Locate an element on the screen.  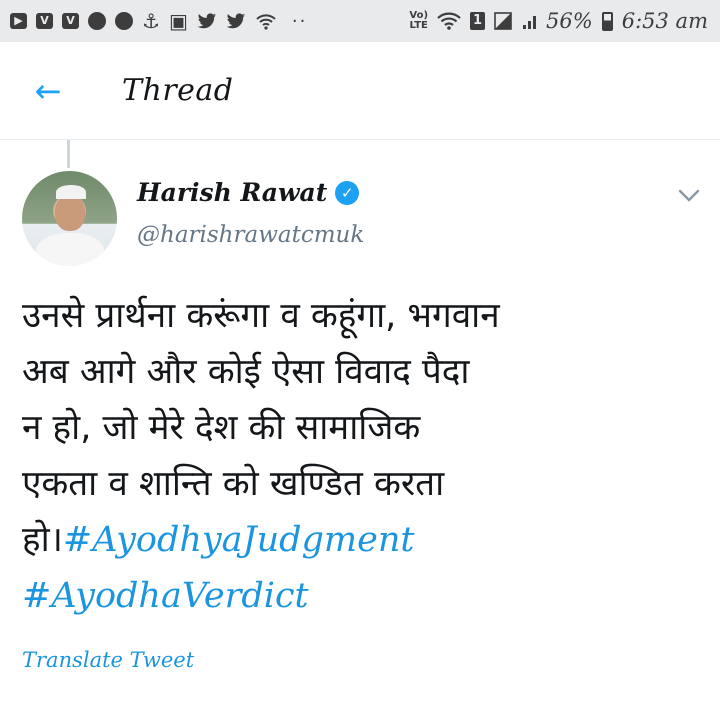
system-status: Vo) LTE 1 56% 6:53 am is located at coordinates (558, 21).